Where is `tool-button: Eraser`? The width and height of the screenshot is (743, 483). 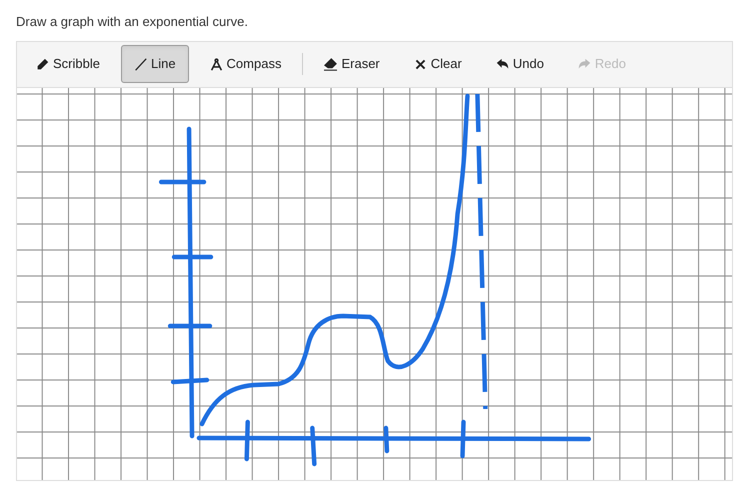
tool-button: Eraser is located at coordinates (352, 64).